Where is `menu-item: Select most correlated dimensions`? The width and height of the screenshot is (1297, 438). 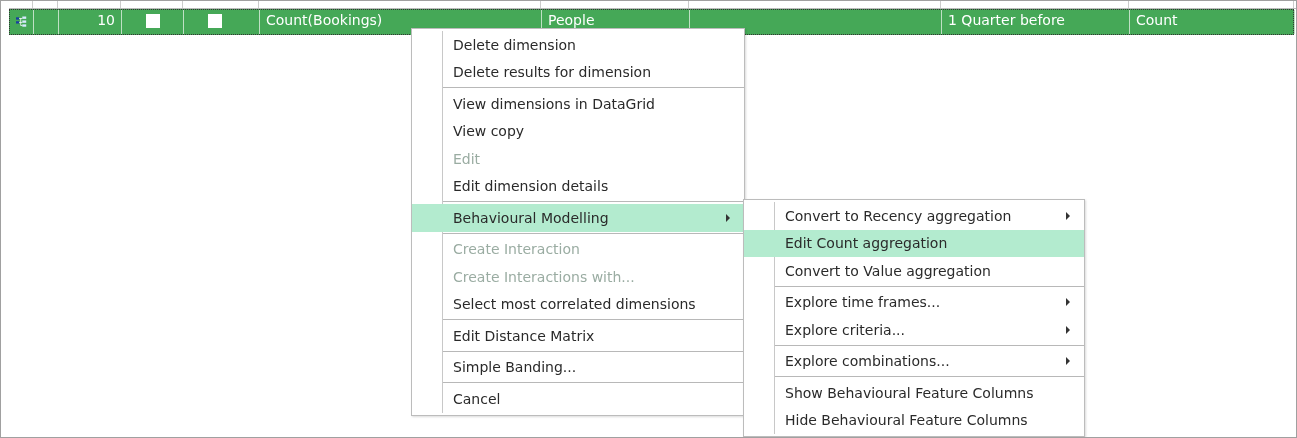 menu-item: Select most correlated dimensions is located at coordinates (578, 304).